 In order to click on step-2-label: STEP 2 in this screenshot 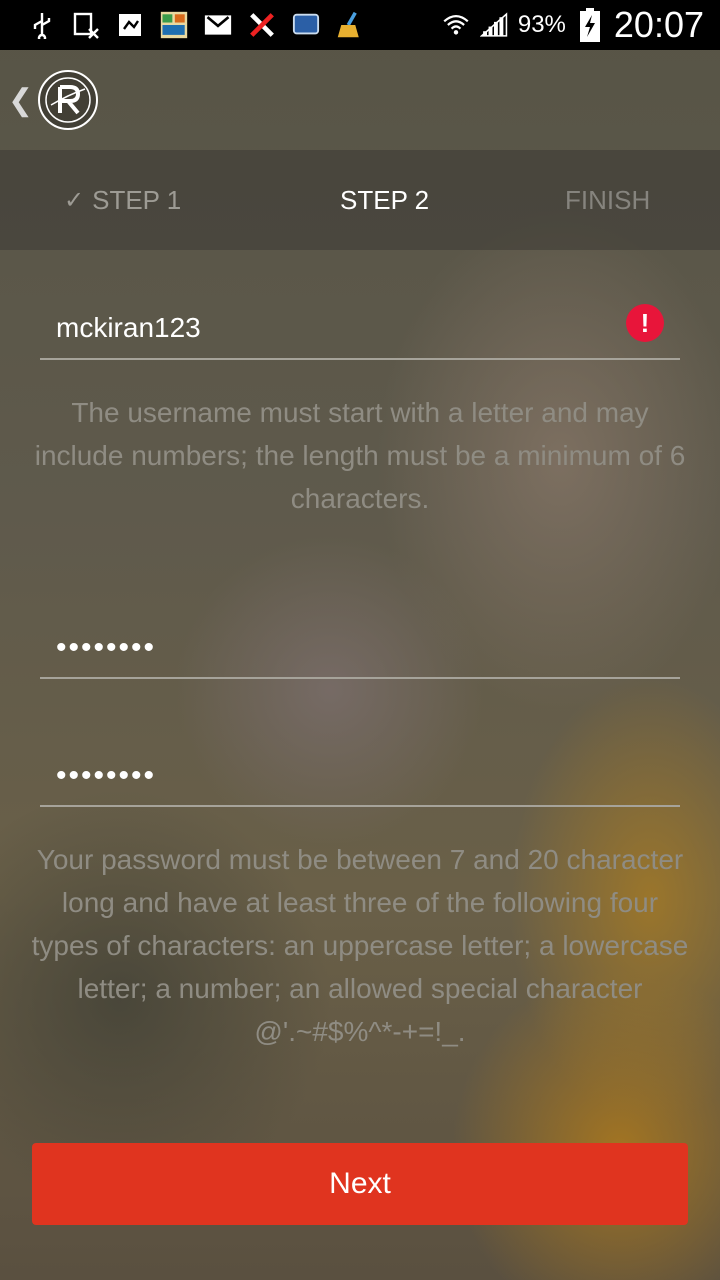, I will do `click(385, 199)`.